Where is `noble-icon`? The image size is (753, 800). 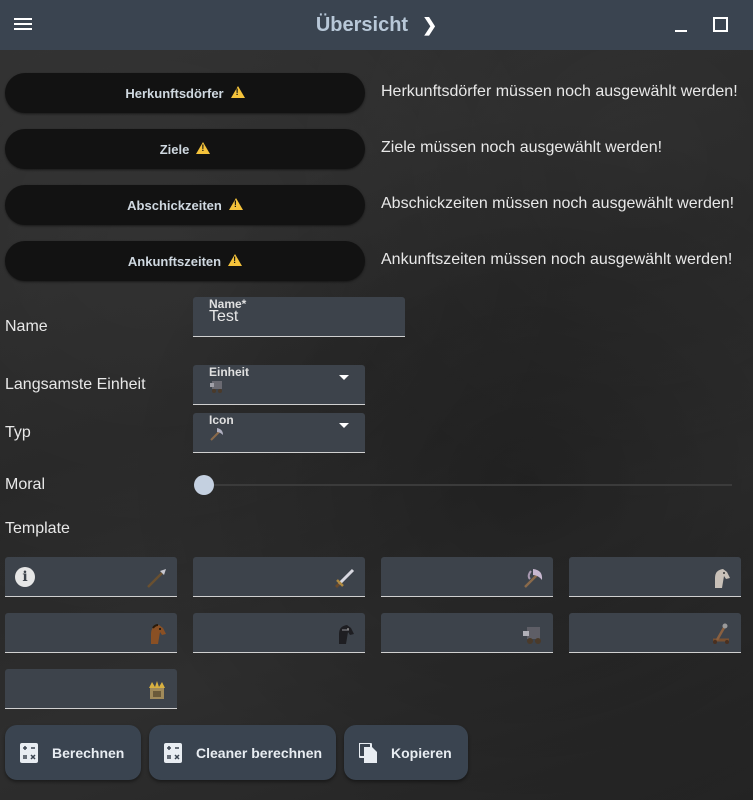
noble-icon is located at coordinates (157, 690).